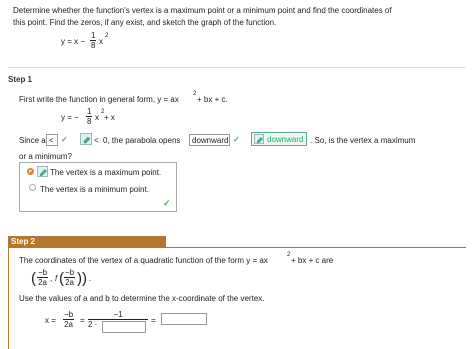 This screenshot has width=474, height=349. I want to click on vertex-question-line2: or a minimum?, so click(45, 156).